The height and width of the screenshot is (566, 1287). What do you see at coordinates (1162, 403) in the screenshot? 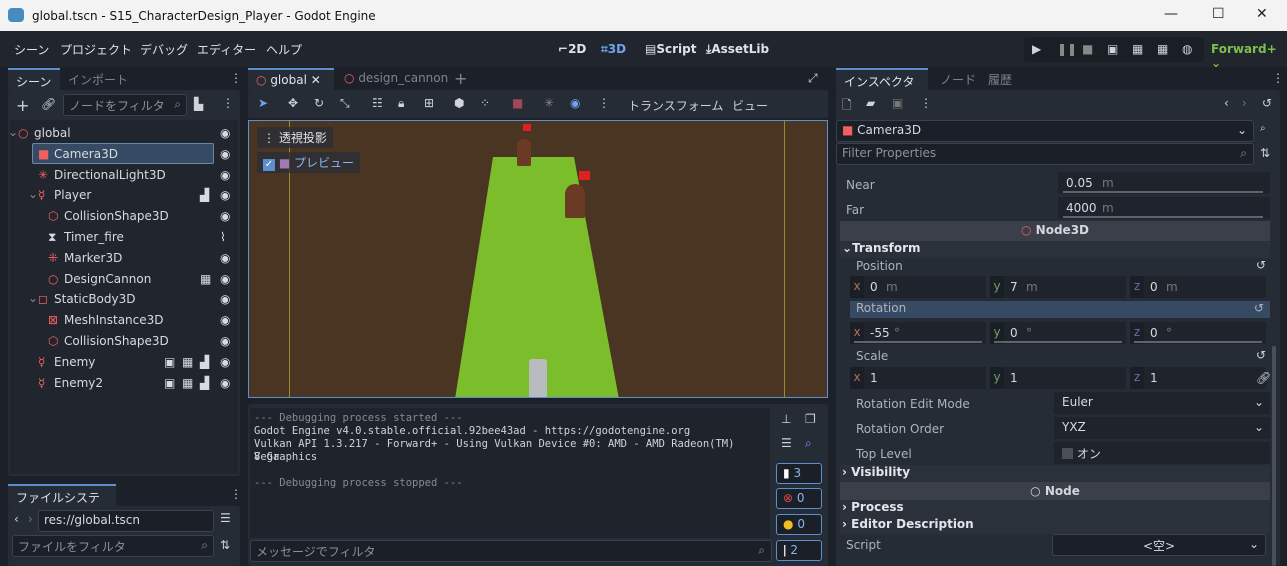
I see `rotation-edit-mode-select: Euler ⌄` at bounding box center [1162, 403].